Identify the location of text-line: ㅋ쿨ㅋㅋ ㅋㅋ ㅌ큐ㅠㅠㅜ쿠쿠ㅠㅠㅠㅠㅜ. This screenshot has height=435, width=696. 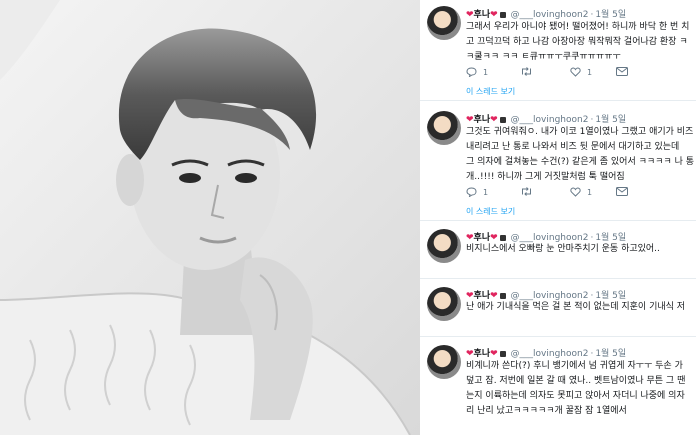
(543, 57).